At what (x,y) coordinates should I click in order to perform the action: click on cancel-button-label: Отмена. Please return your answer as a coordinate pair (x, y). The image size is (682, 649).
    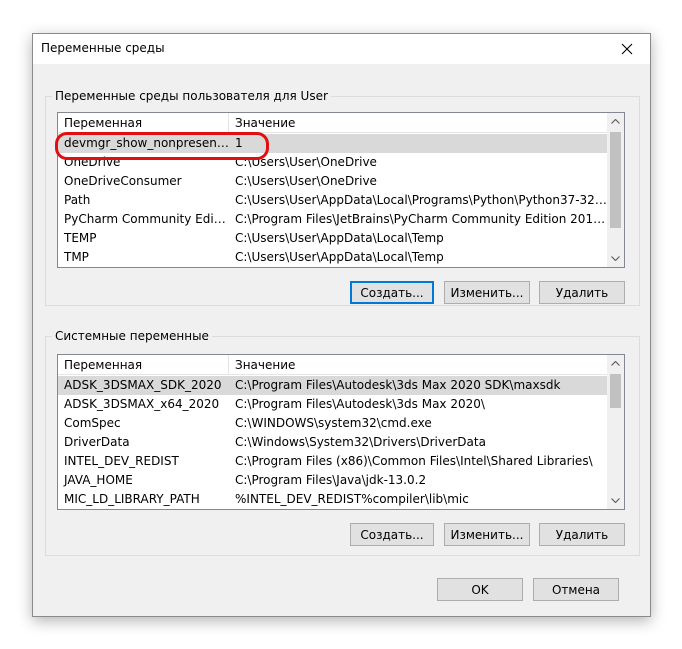
    Looking at the image, I should click on (576, 589).